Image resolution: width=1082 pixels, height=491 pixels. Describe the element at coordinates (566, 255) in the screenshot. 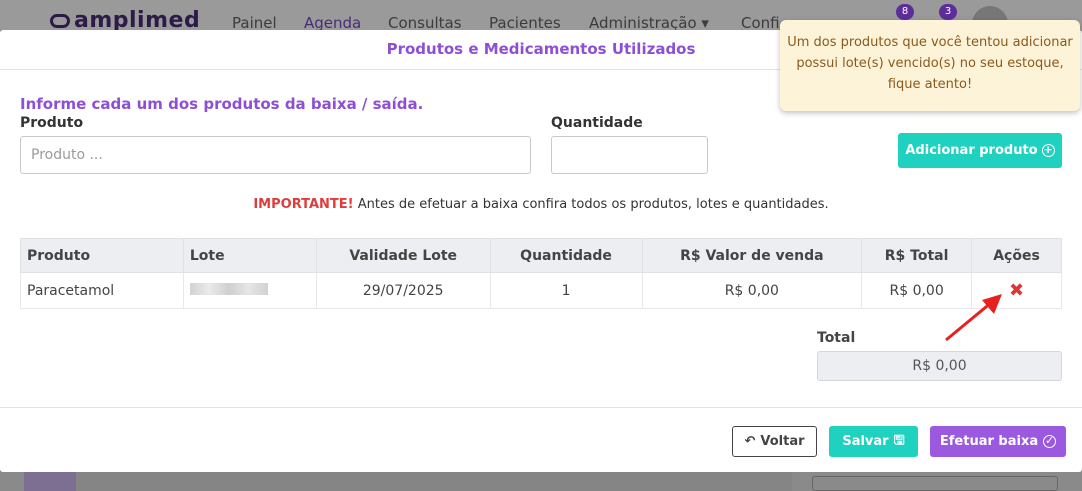

I see `th-quantidade: Quantidade` at that location.